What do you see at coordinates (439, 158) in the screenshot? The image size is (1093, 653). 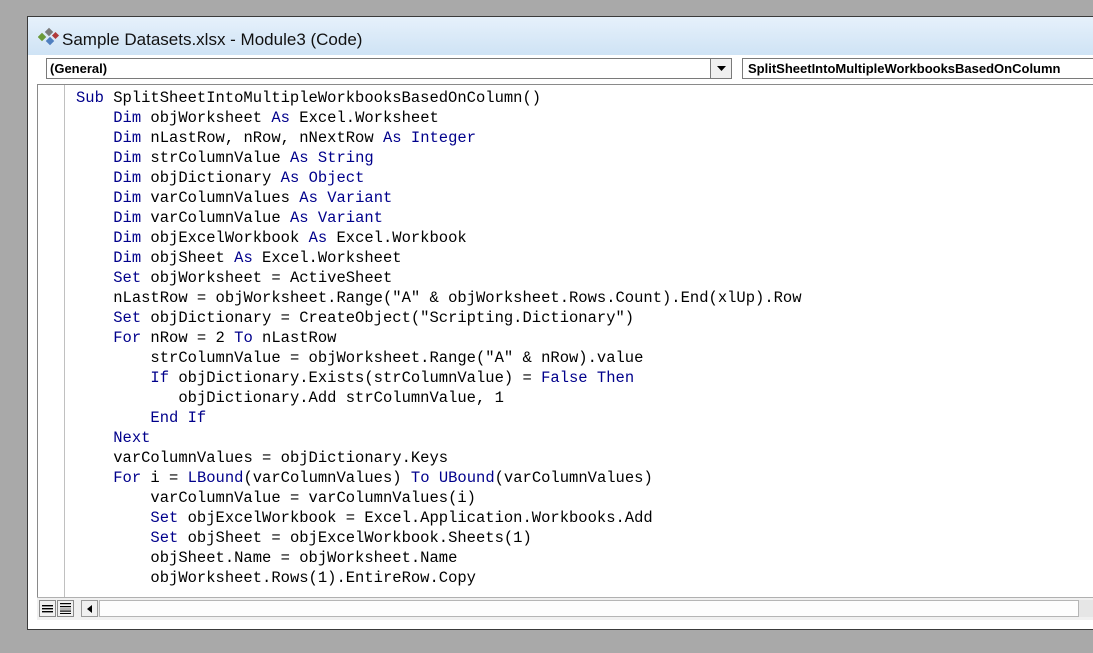 I see `code-line: Dim strColumnValue As String` at bounding box center [439, 158].